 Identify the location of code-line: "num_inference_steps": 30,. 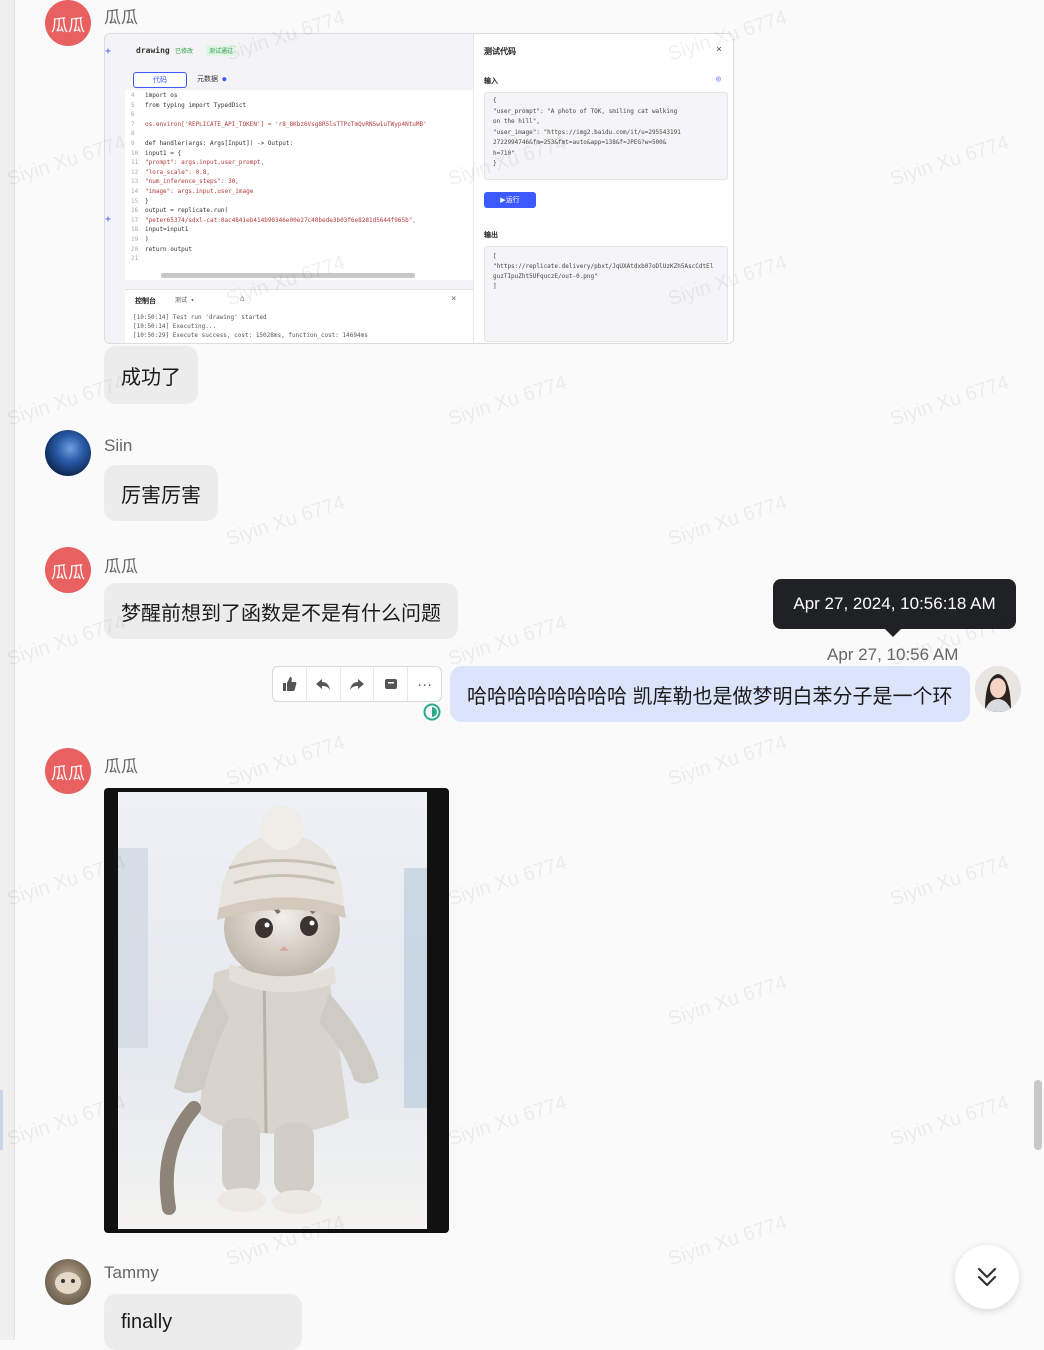
(192, 182).